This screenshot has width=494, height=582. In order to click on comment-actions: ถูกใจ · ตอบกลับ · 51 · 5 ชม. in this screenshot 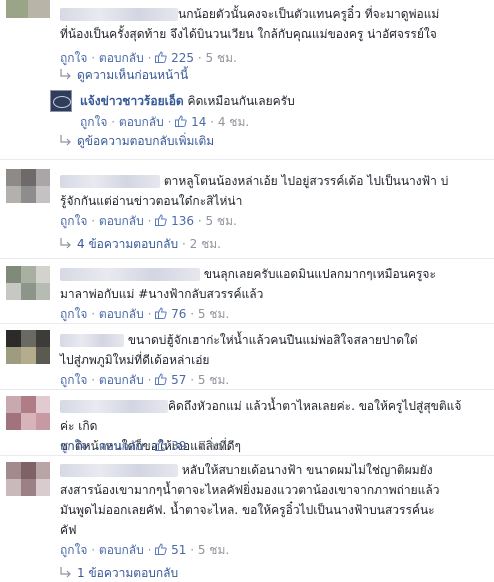, I will do `click(145, 550)`.